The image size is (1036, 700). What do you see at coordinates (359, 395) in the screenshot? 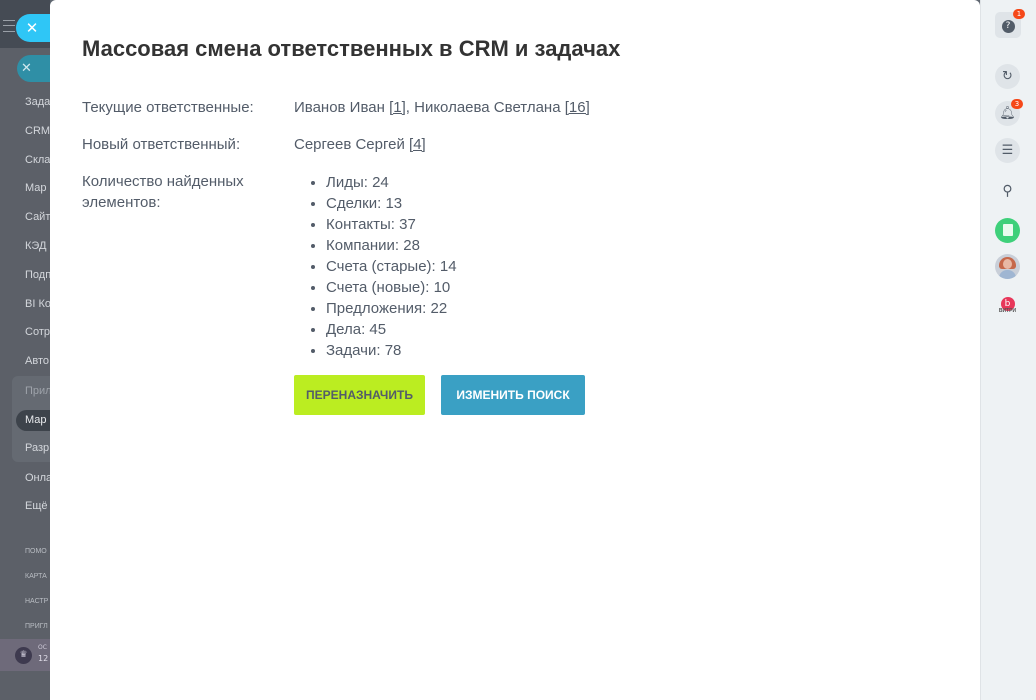
I see `reassign-button: Переназначить` at bounding box center [359, 395].